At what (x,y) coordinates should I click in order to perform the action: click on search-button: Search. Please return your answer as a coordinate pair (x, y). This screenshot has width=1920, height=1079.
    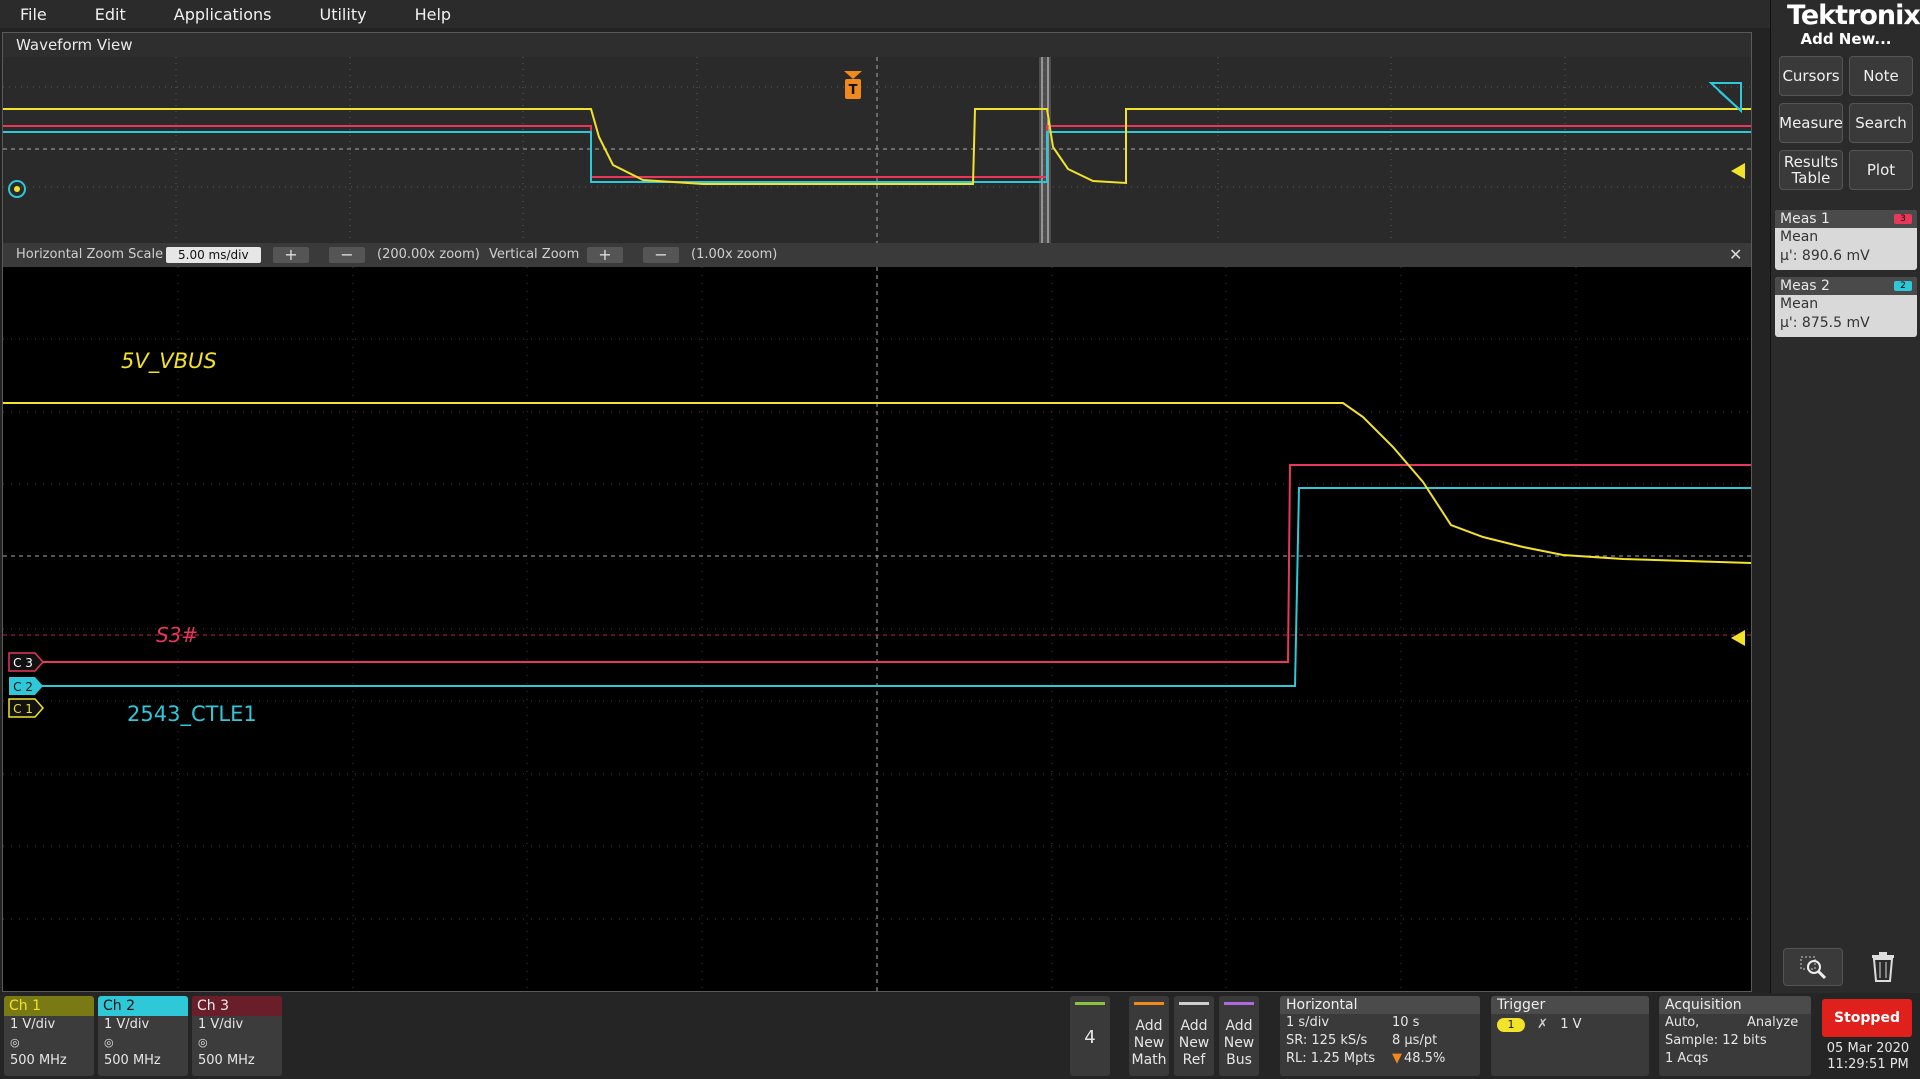
    Looking at the image, I should click on (1881, 123).